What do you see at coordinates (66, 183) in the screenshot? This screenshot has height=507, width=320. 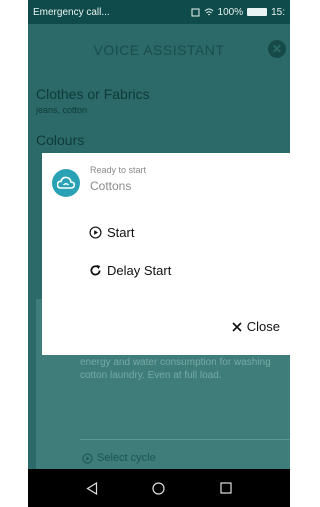 I see `cloud-icon` at bounding box center [66, 183].